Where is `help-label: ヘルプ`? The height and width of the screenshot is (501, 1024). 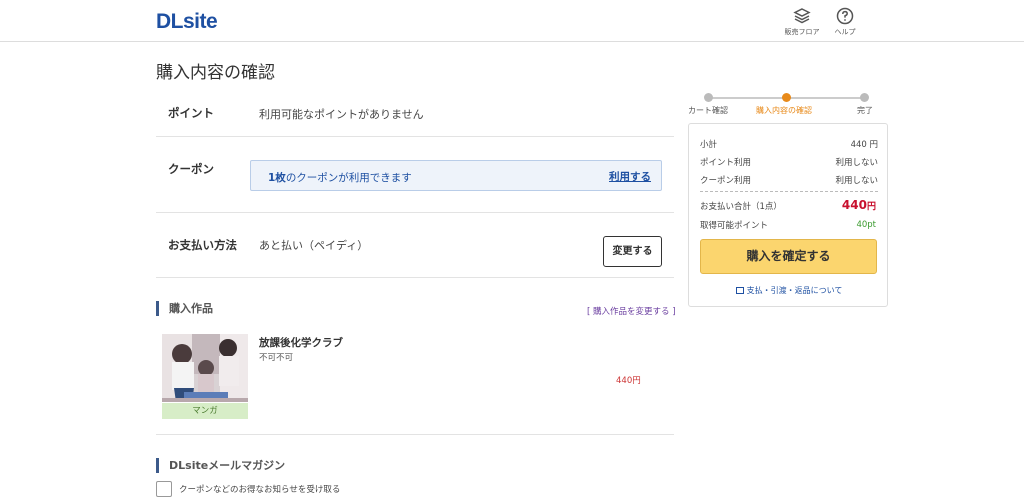
help-label: ヘルプ is located at coordinates (845, 32).